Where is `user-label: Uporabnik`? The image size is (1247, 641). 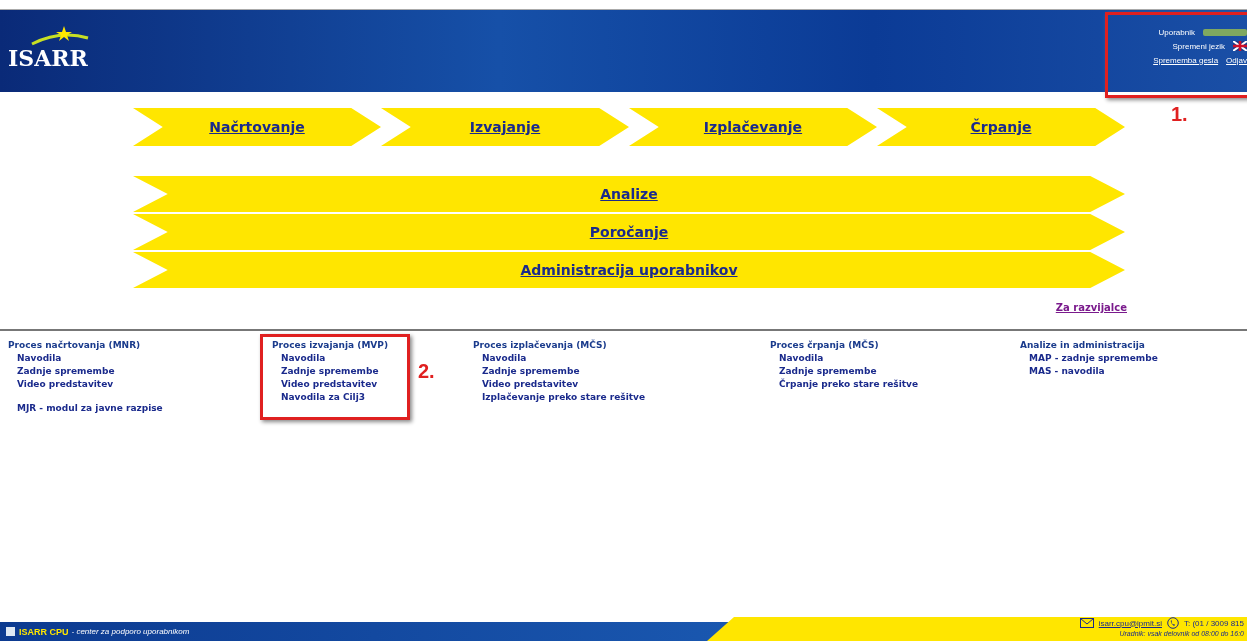
user-label: Uporabnik is located at coordinates (1176, 32).